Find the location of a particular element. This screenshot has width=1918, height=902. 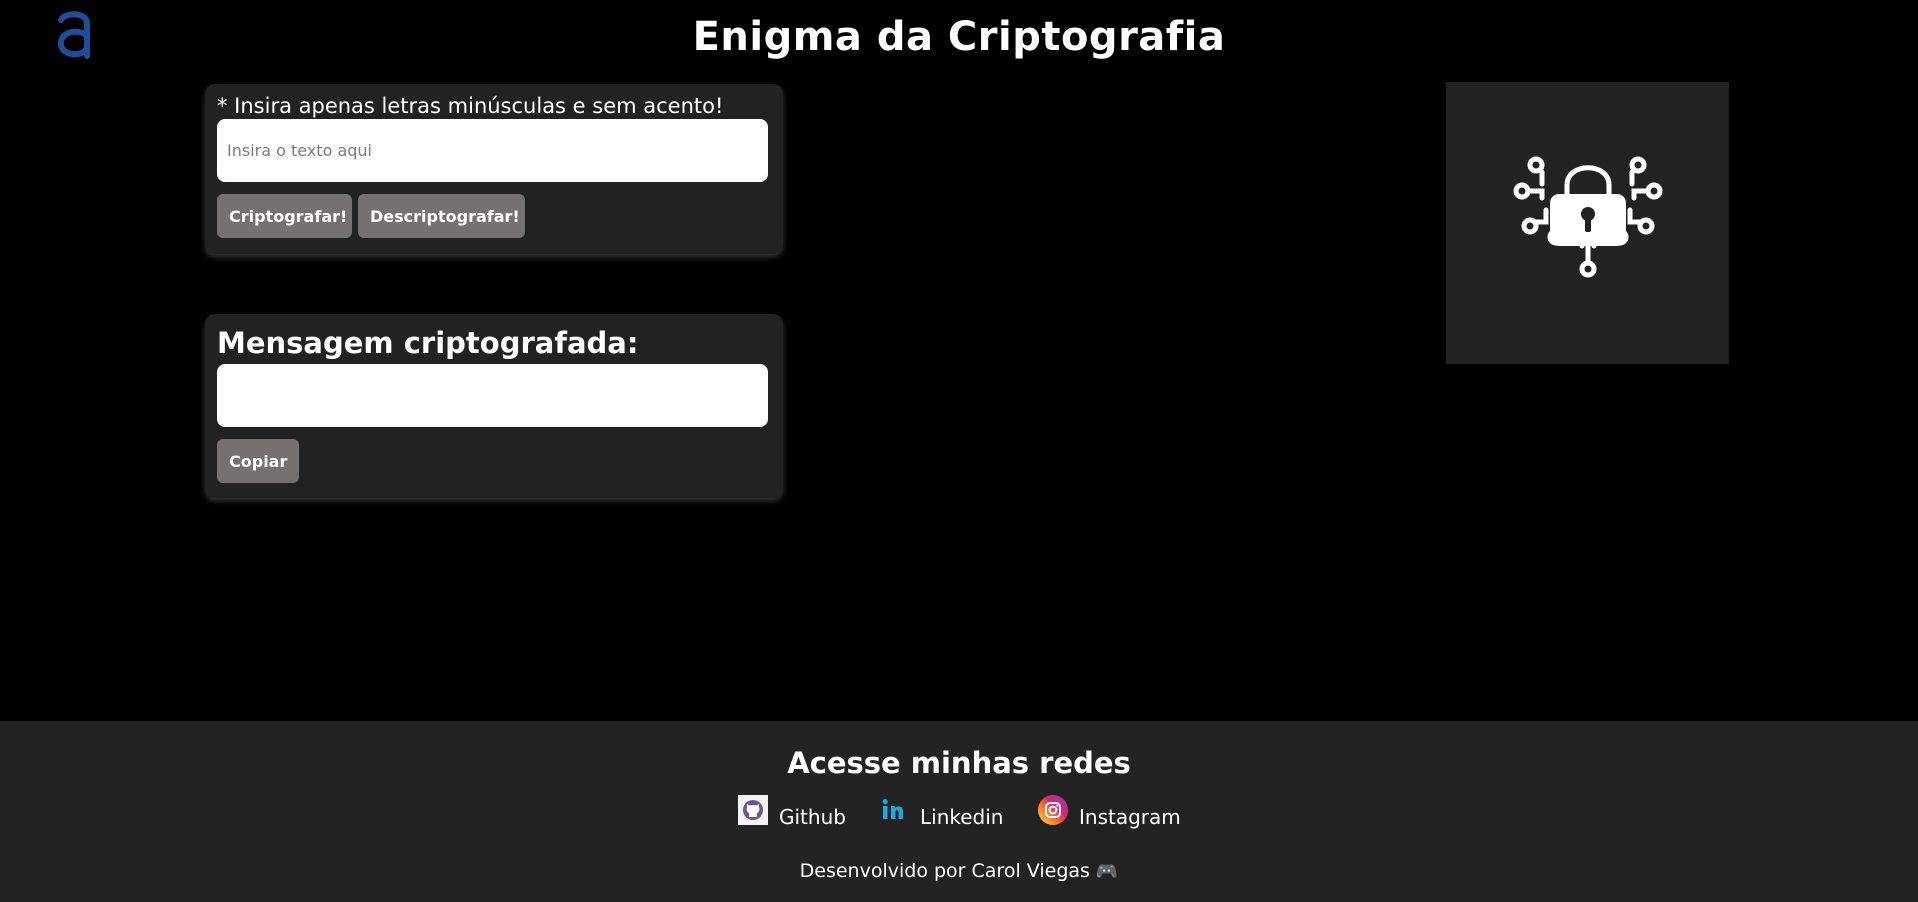

encrypt-button: Criptografar! is located at coordinates (284, 216).